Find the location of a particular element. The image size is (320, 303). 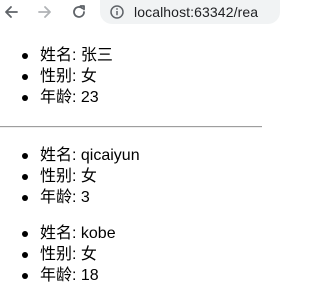

horizontal-rule is located at coordinates (131, 127).